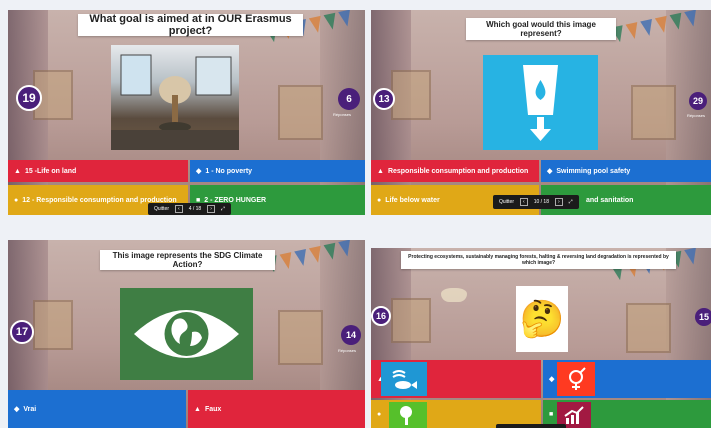  I want to click on question-text: Which goal would this image represent?, so click(541, 29).